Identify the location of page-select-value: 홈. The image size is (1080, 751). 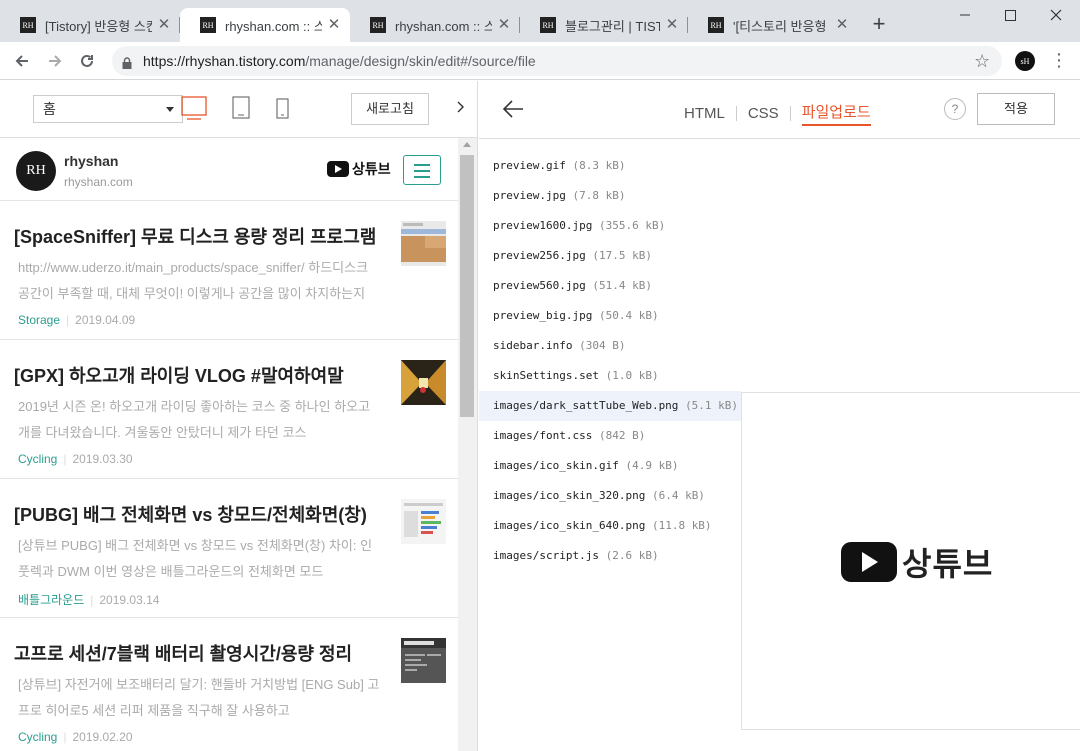
(49, 109).